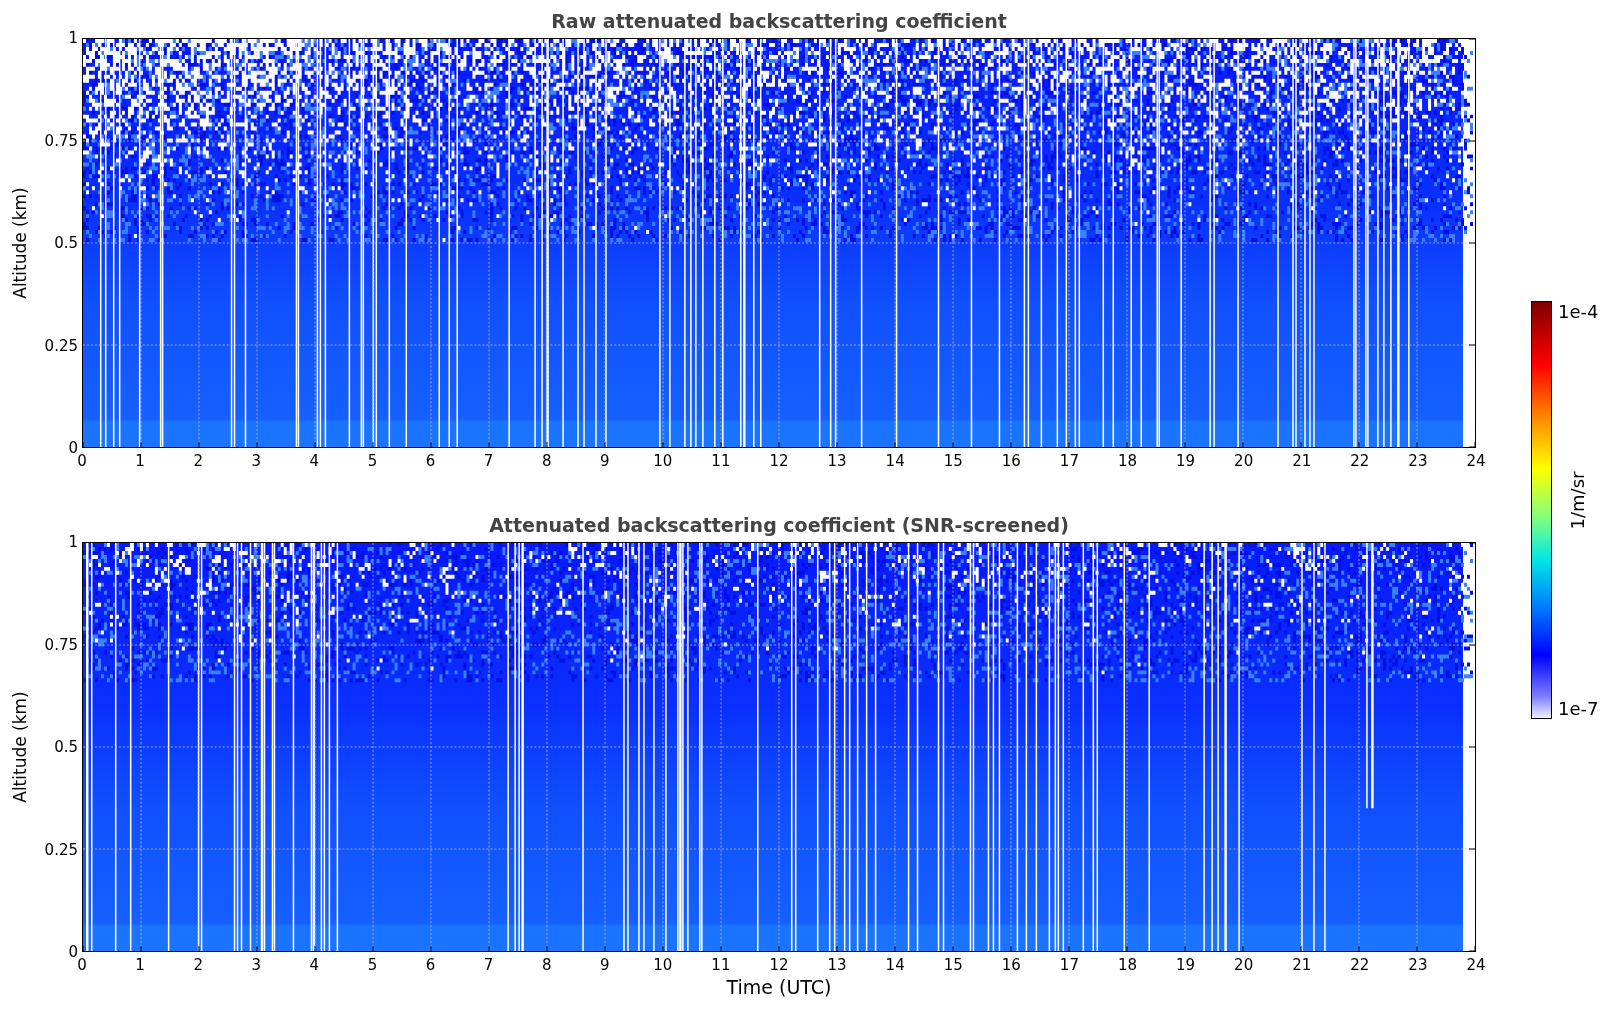  Describe the element at coordinates (779, 987) in the screenshot. I see `x-axis-label: Time (UTC)` at that location.